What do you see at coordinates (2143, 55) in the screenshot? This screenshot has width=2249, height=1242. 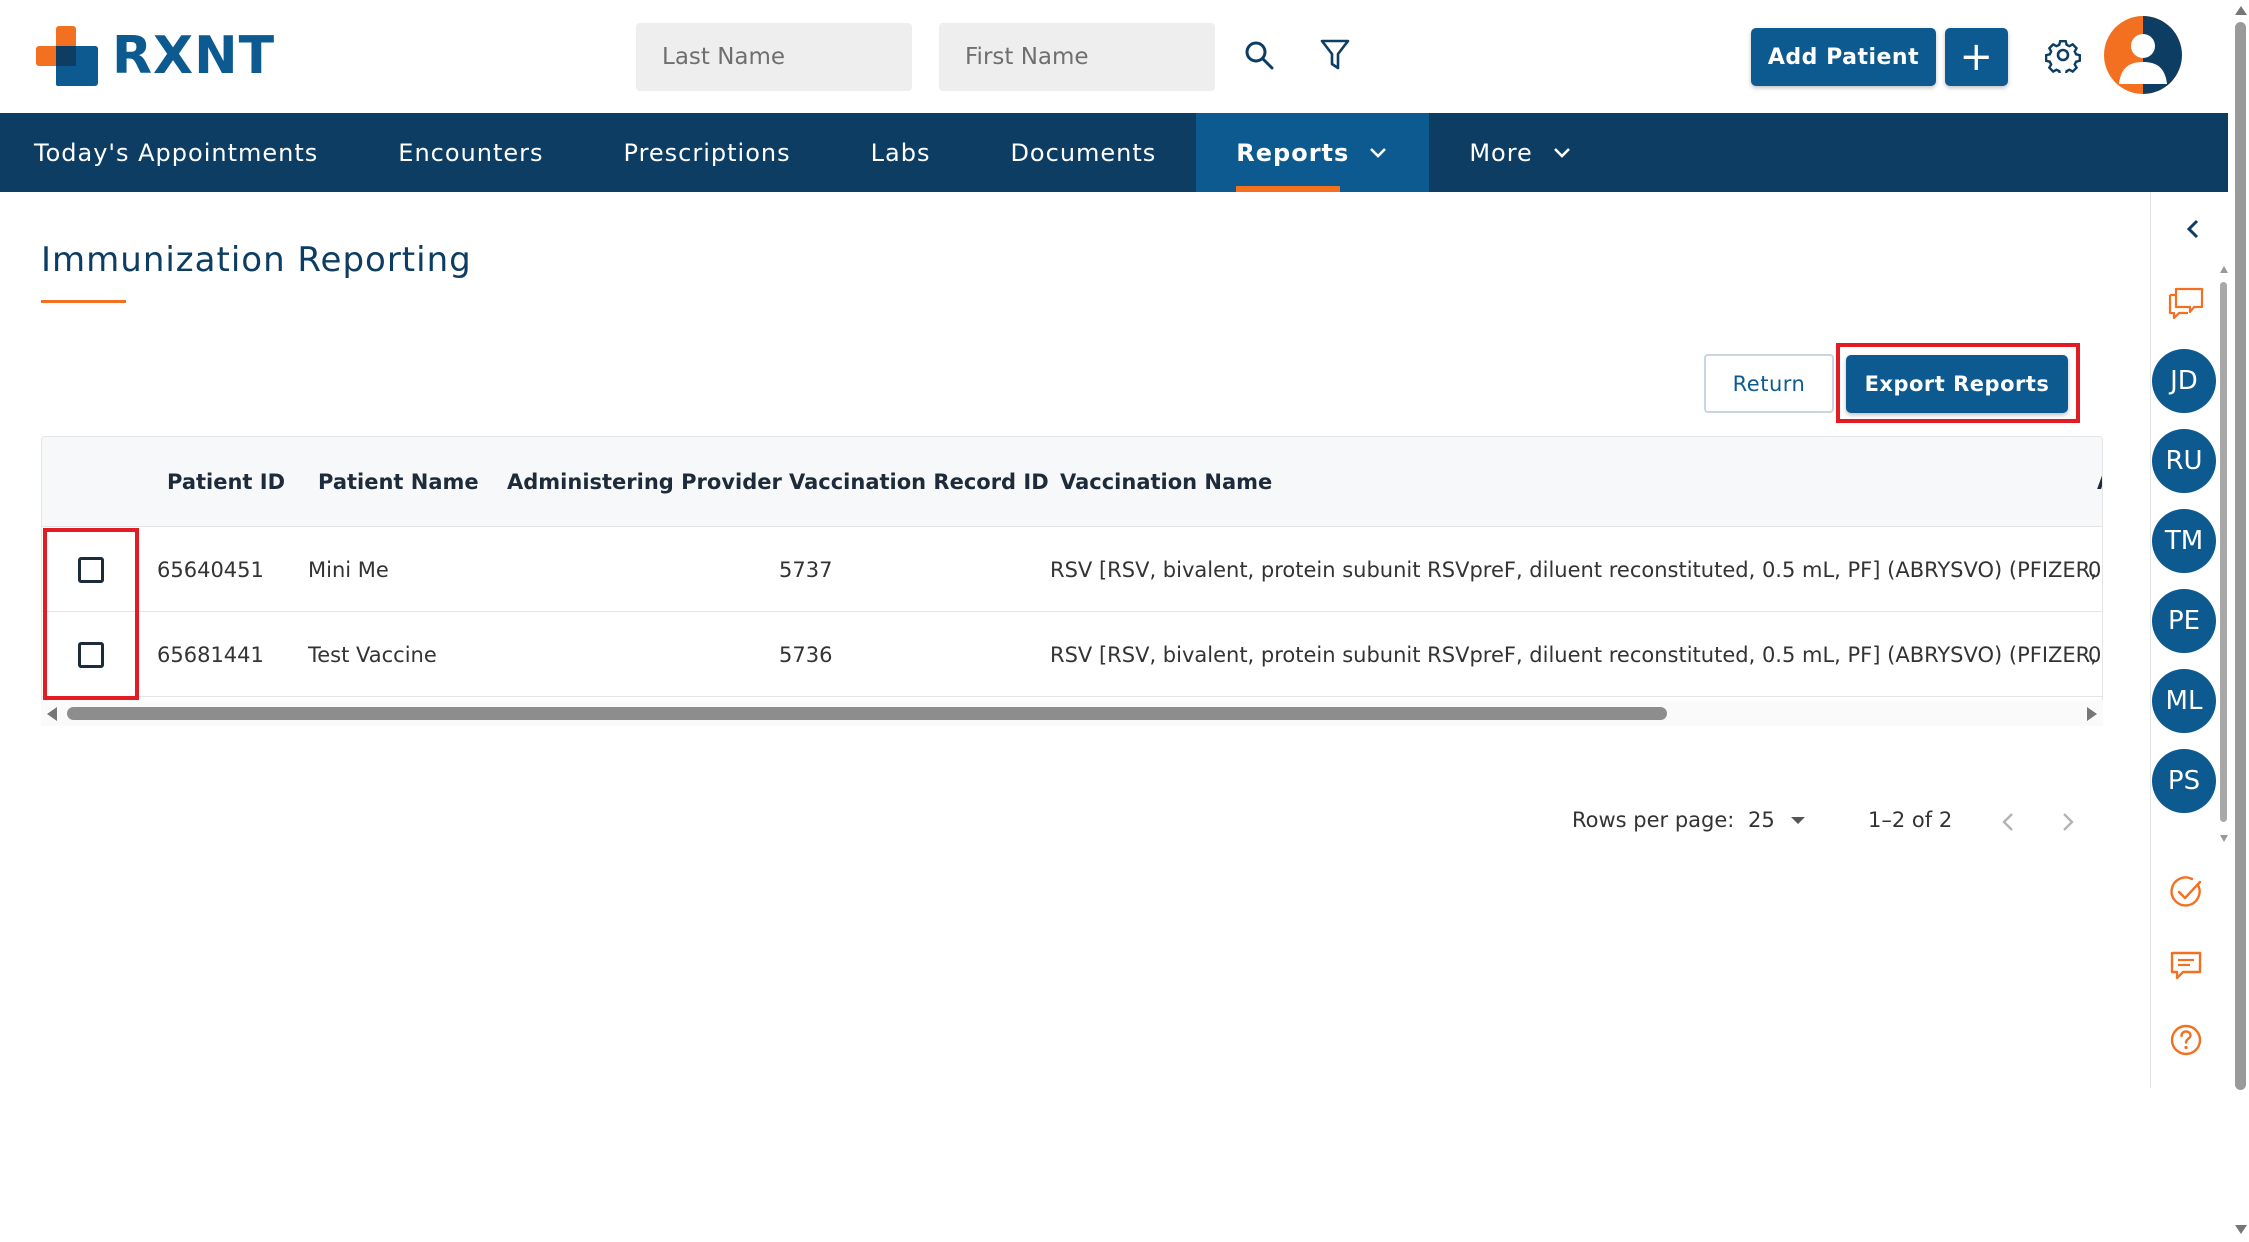 I see `user-avatar` at bounding box center [2143, 55].